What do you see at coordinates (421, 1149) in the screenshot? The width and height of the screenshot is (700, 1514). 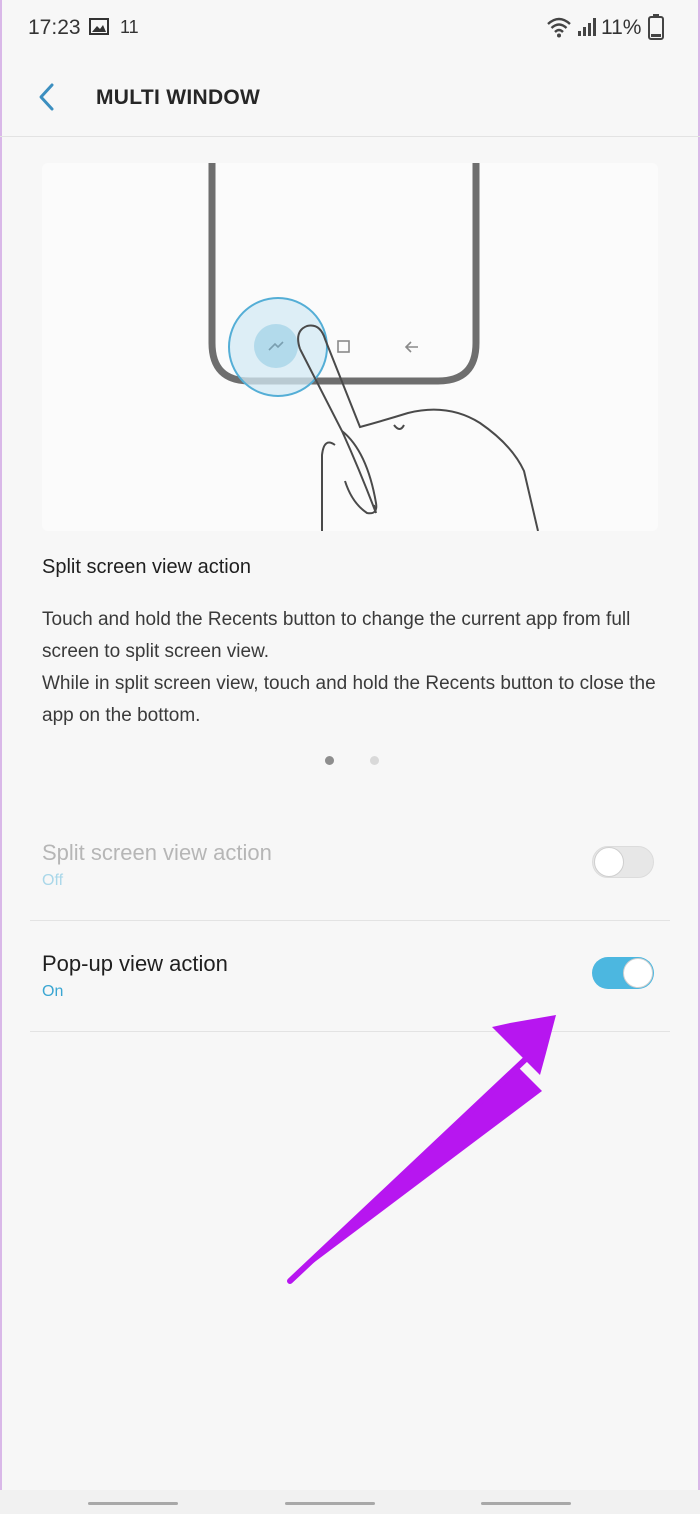 I see `annotation-arrow-icon` at bounding box center [421, 1149].